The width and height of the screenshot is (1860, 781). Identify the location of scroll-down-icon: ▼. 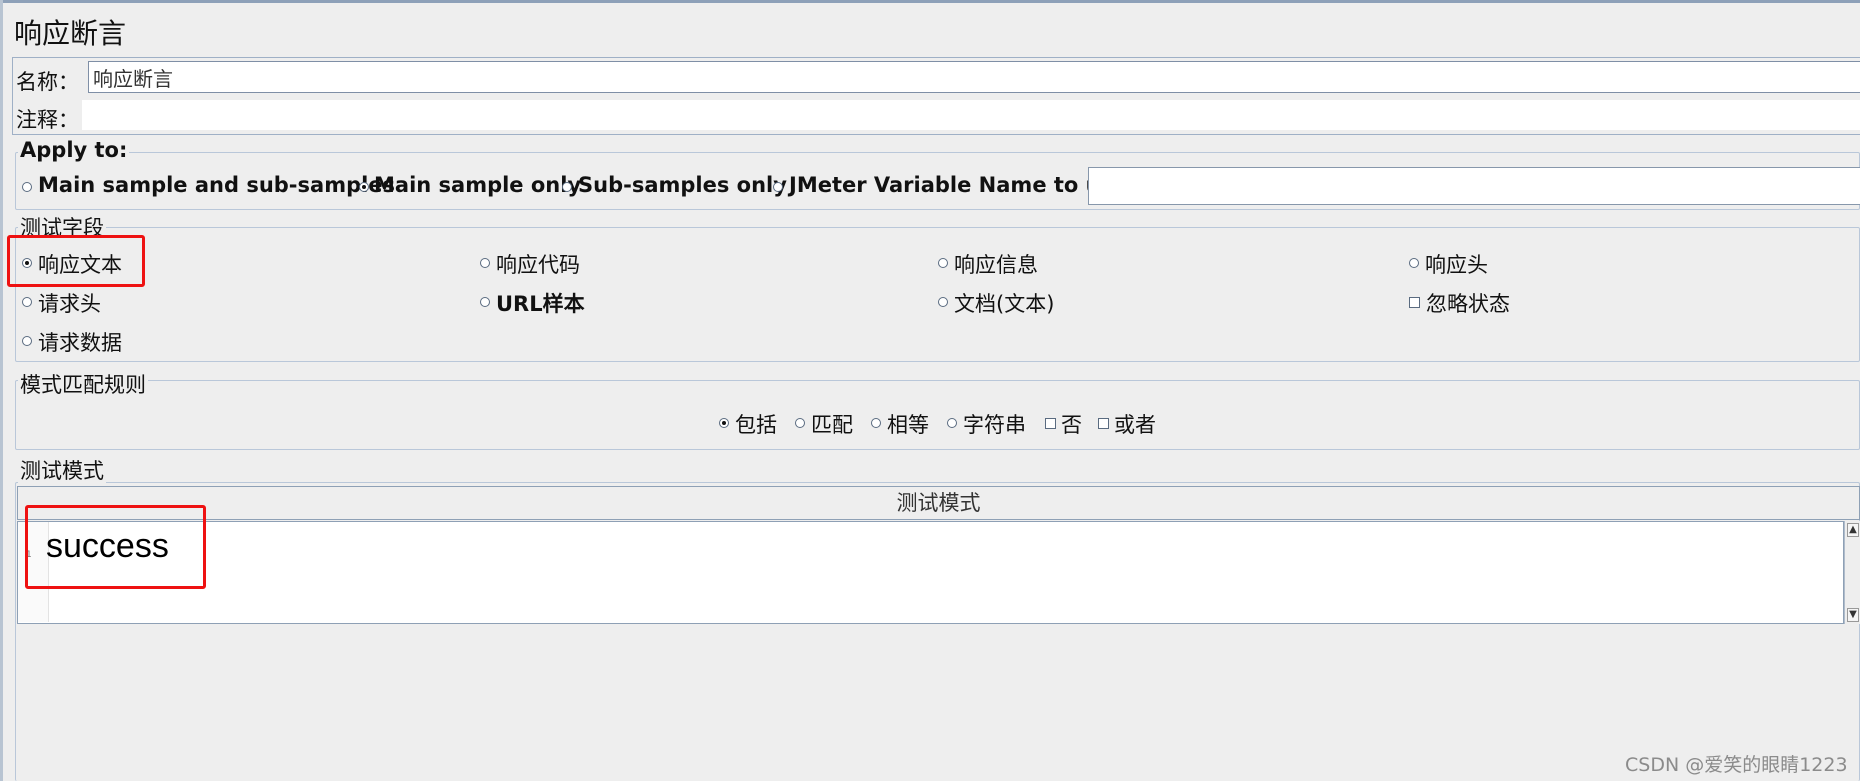
(1853, 615).